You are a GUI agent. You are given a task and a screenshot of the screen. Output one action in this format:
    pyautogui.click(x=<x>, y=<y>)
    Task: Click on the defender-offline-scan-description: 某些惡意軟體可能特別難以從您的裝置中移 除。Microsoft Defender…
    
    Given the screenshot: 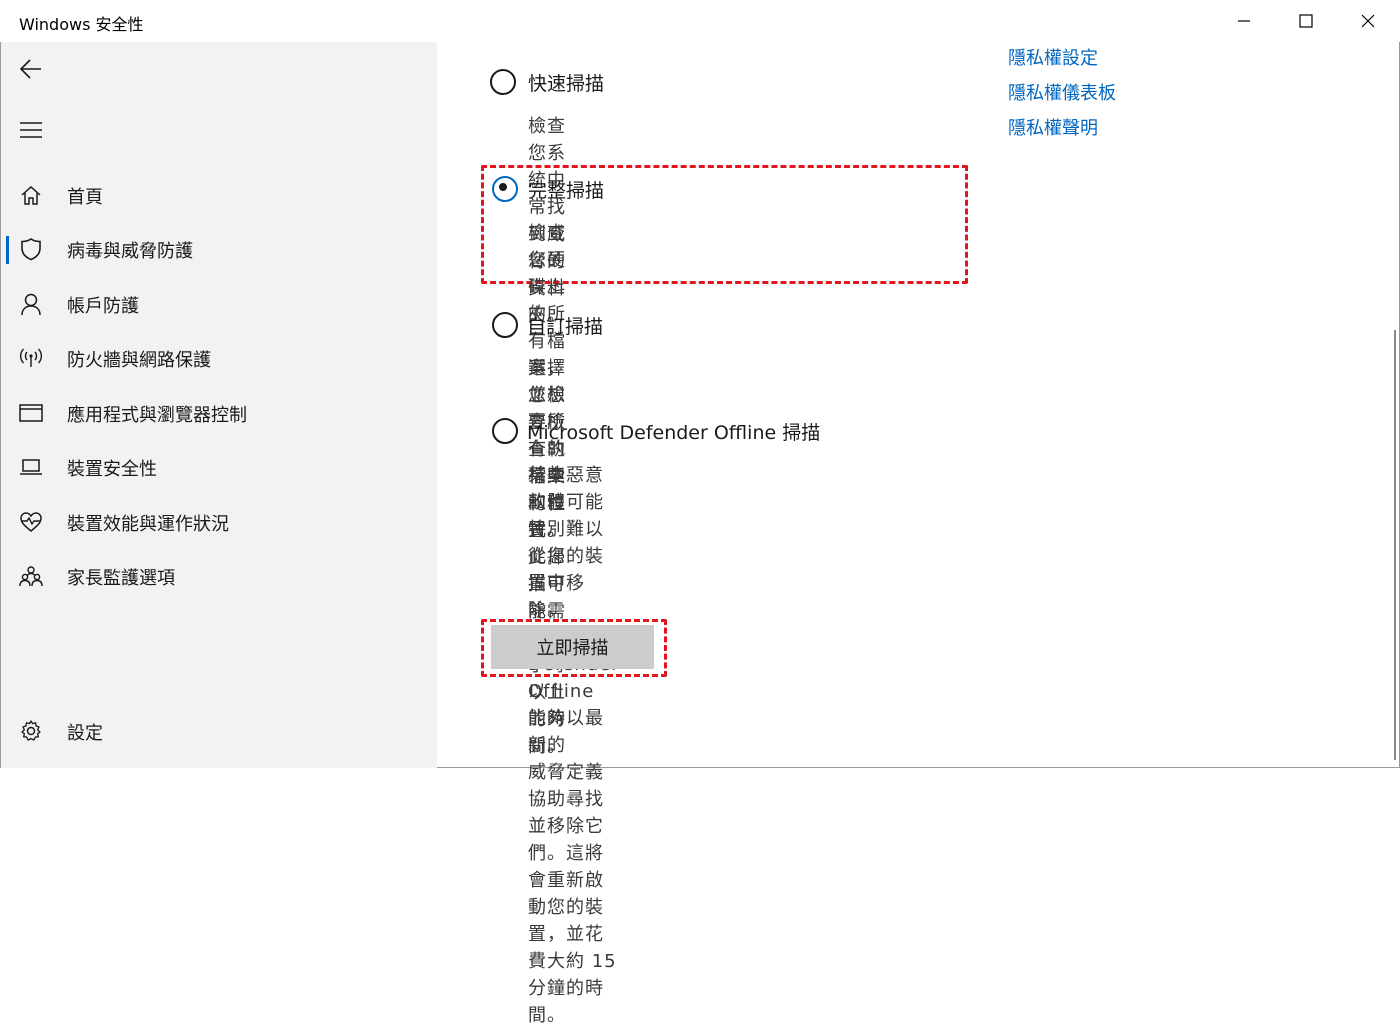 What is the action you would take?
    pyautogui.click(x=573, y=745)
    